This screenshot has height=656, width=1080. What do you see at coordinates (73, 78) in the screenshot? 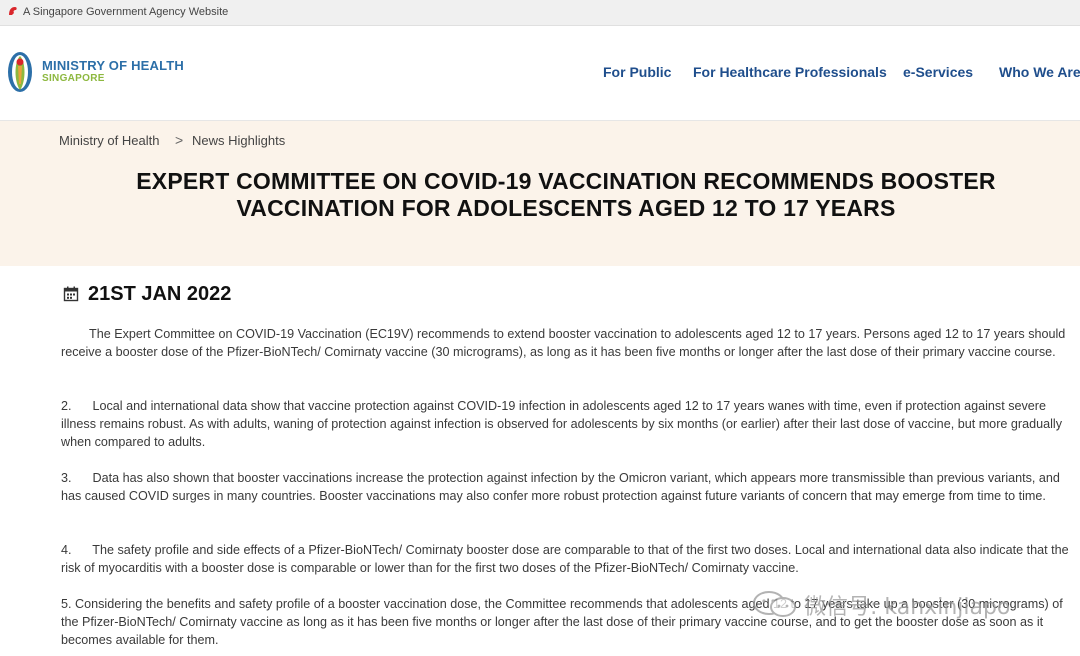
I see `logo-subtitle: SINGAPORE` at bounding box center [73, 78].